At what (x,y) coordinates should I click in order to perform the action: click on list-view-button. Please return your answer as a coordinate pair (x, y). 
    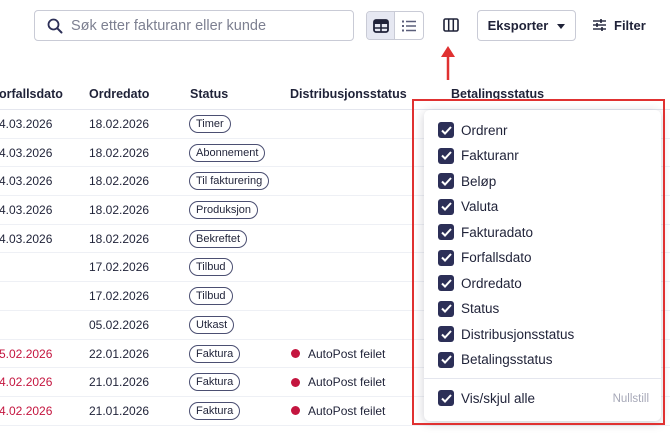
    Looking at the image, I should click on (409, 25).